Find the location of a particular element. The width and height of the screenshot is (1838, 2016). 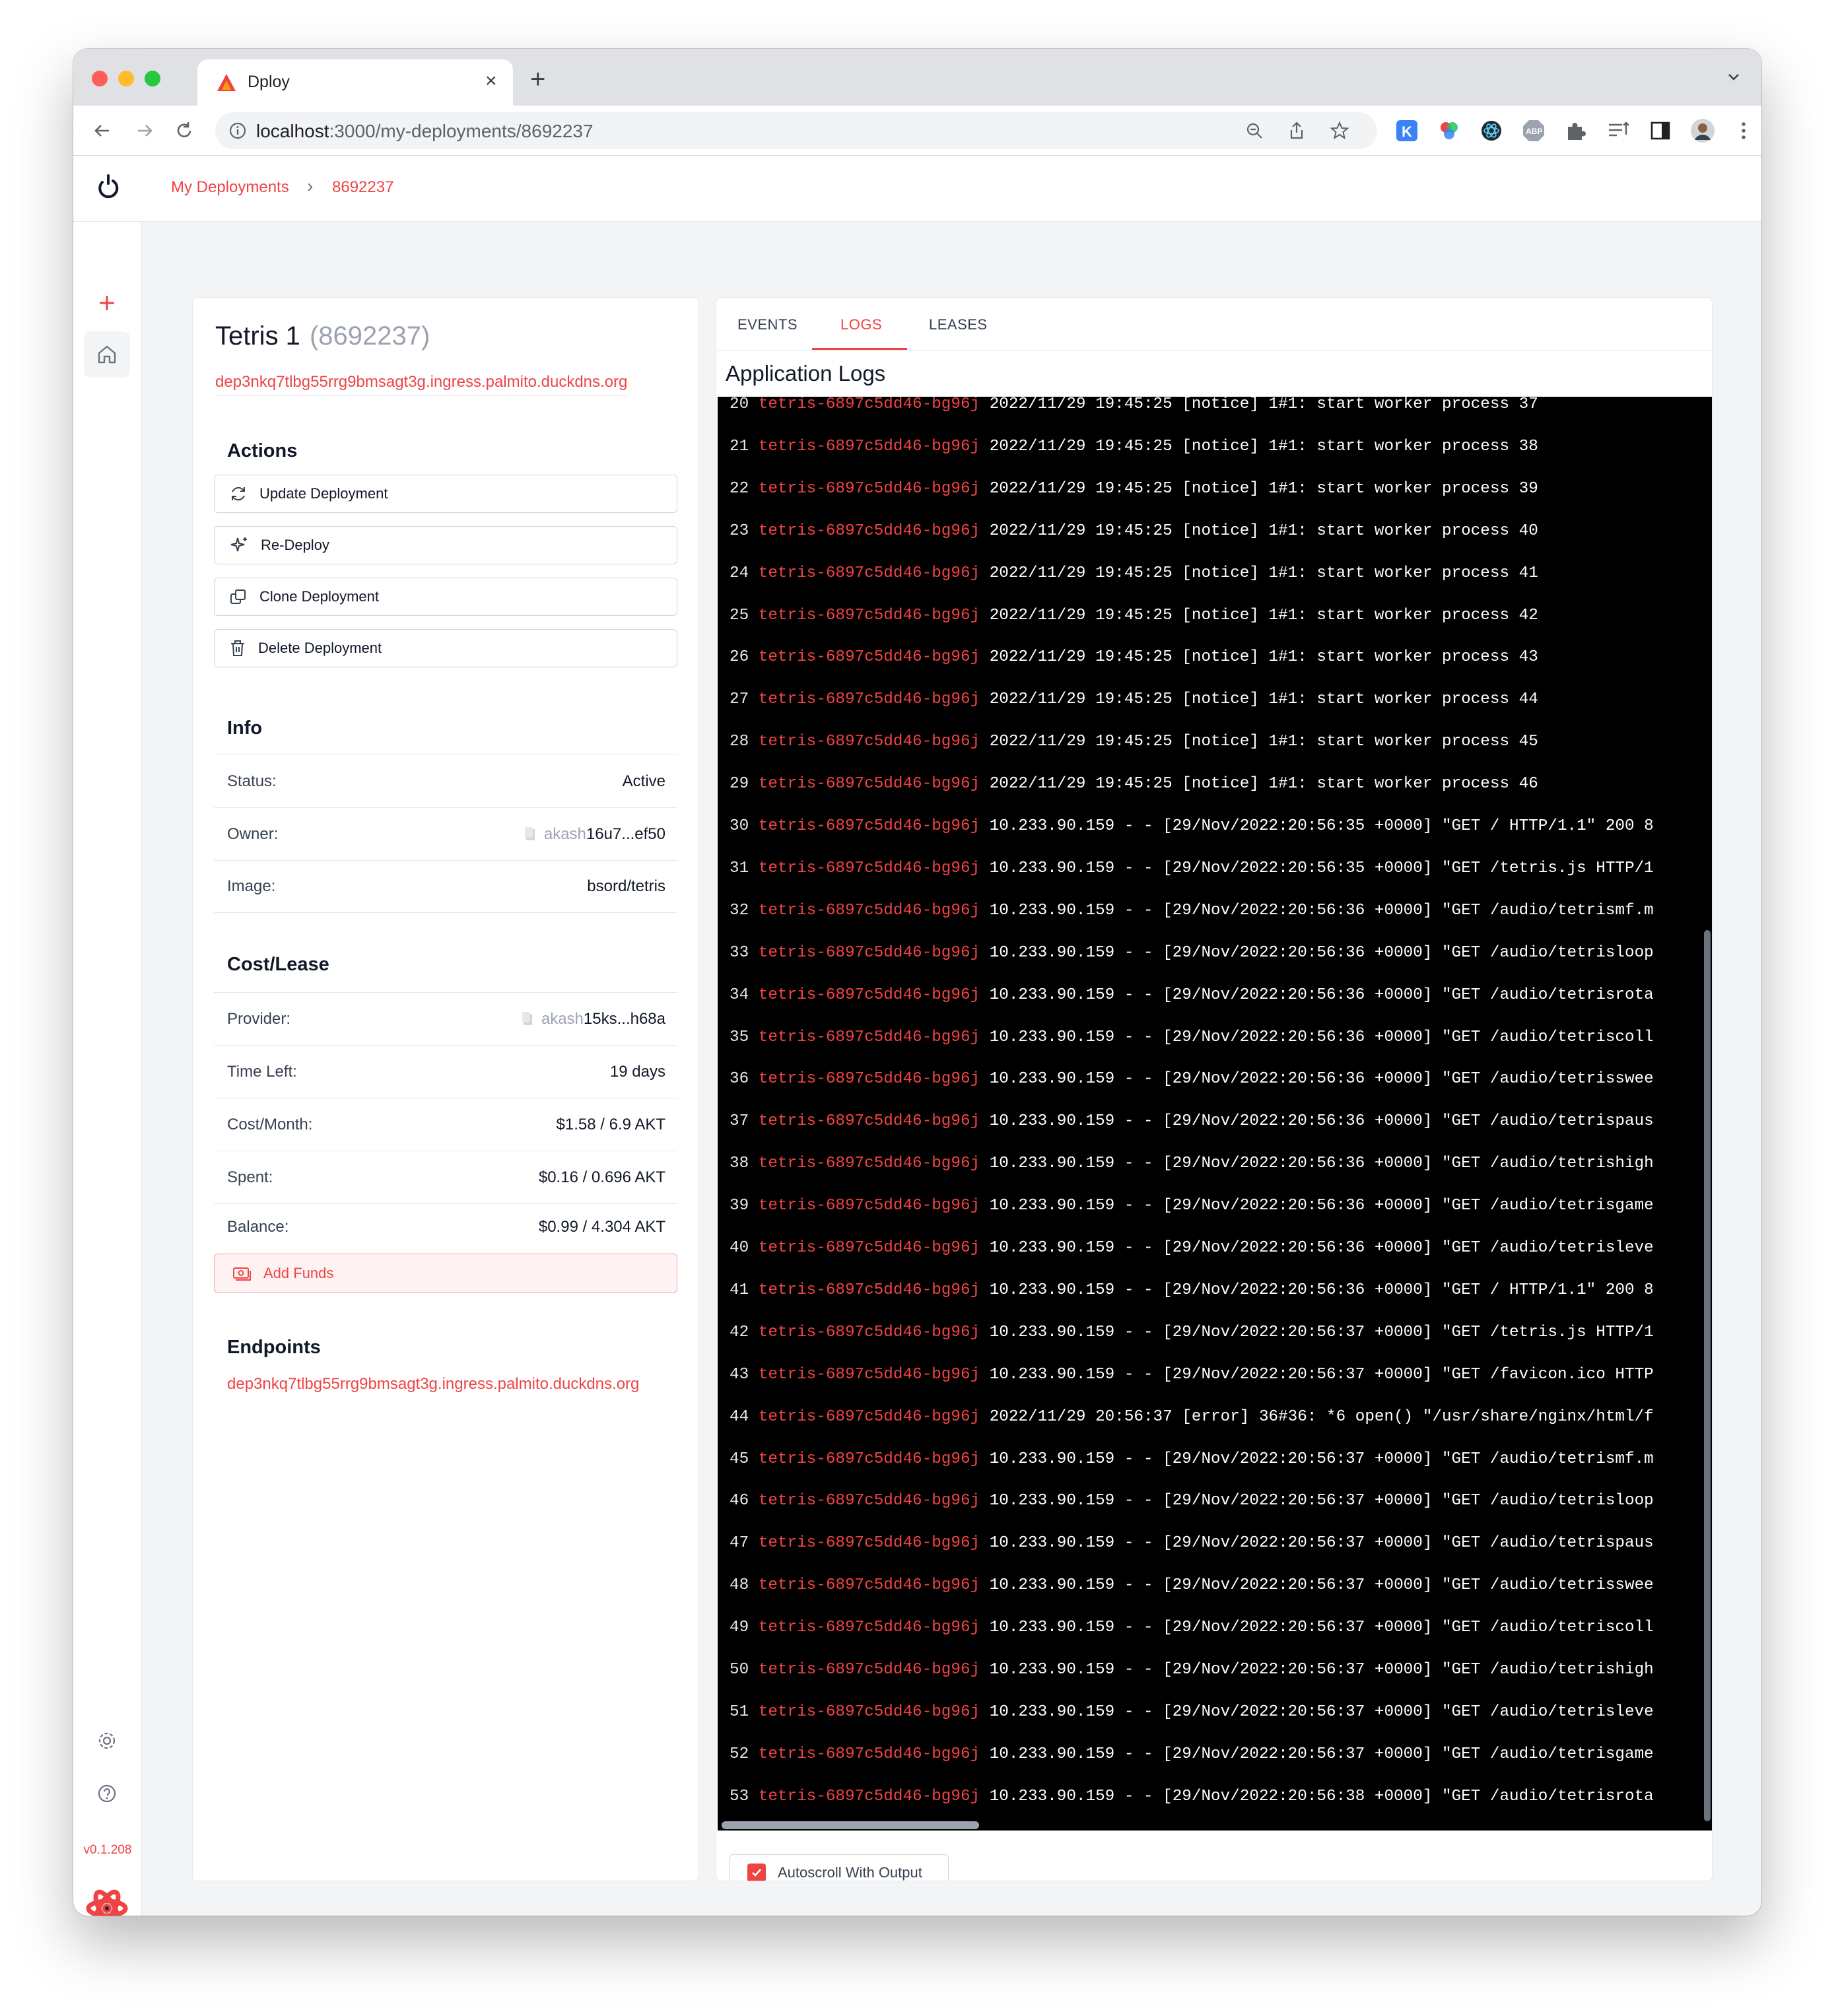

provider-address: akash 15ks...h68a is located at coordinates (594, 1019).